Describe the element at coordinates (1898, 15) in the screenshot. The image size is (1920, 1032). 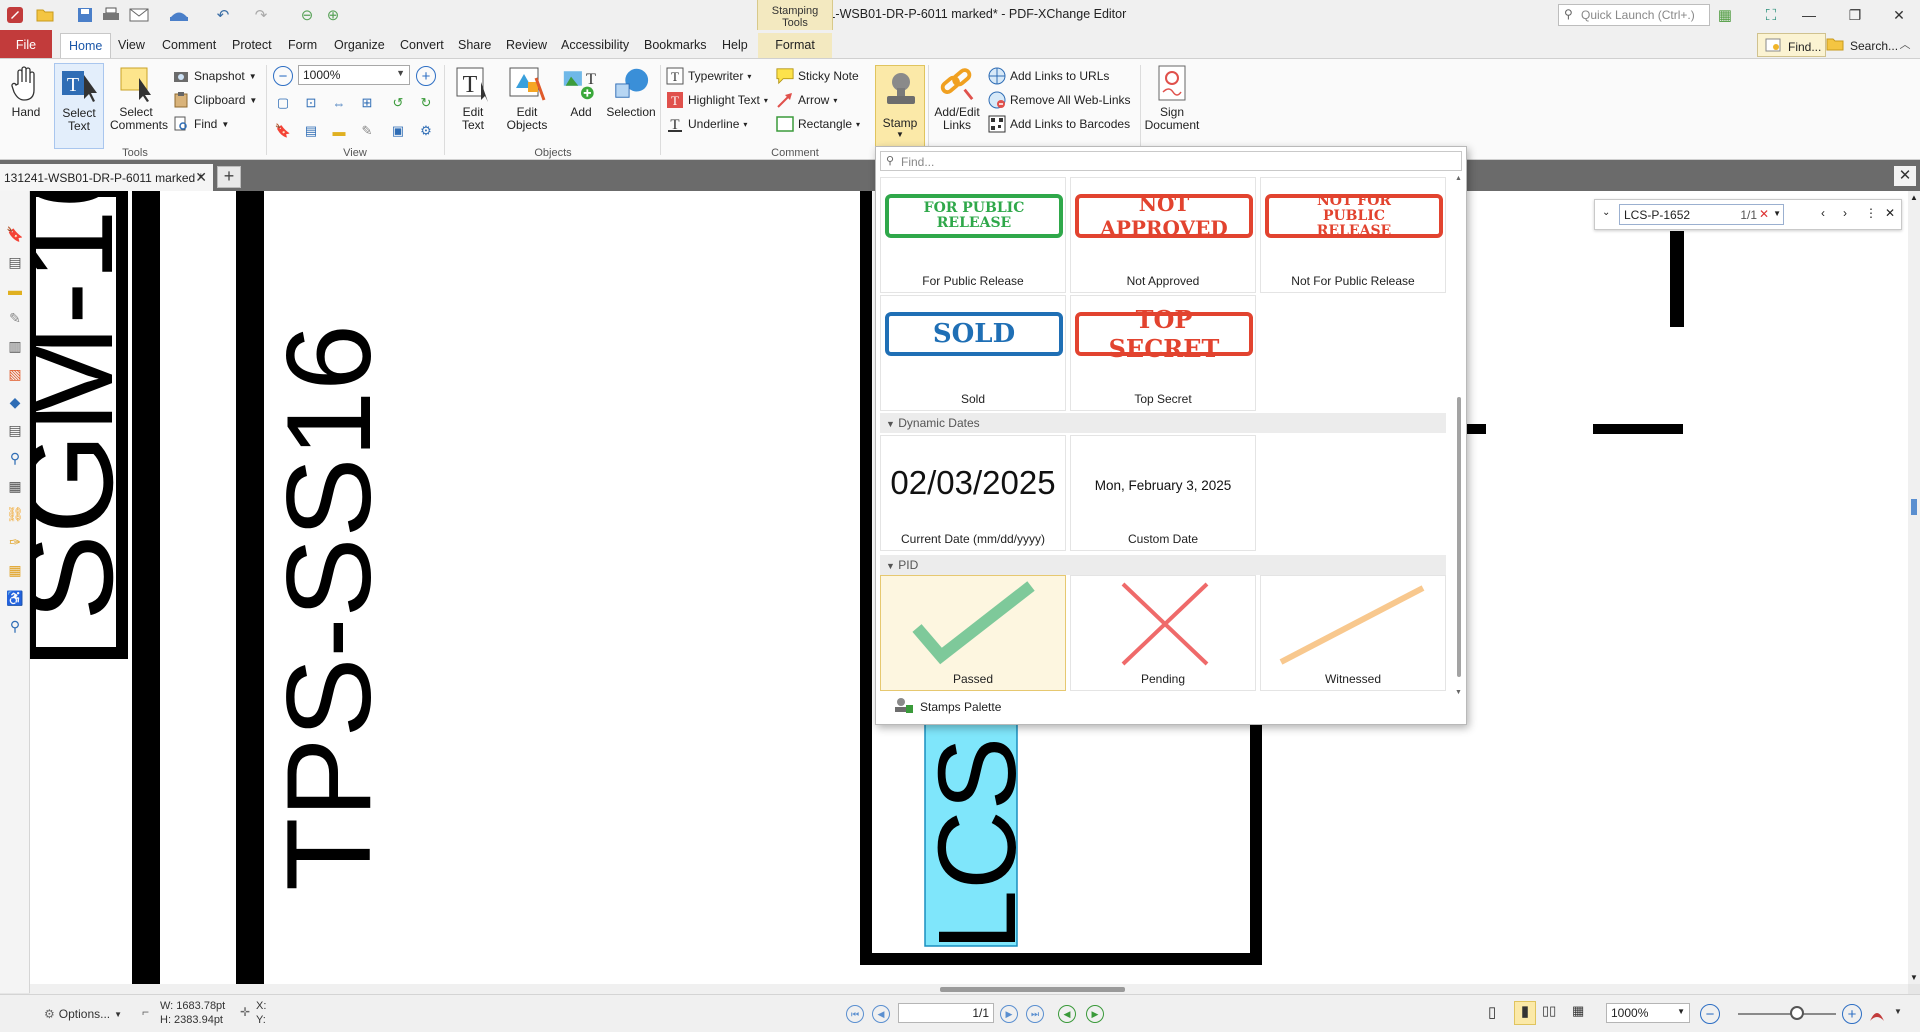
I see `close-button: ✕` at that location.